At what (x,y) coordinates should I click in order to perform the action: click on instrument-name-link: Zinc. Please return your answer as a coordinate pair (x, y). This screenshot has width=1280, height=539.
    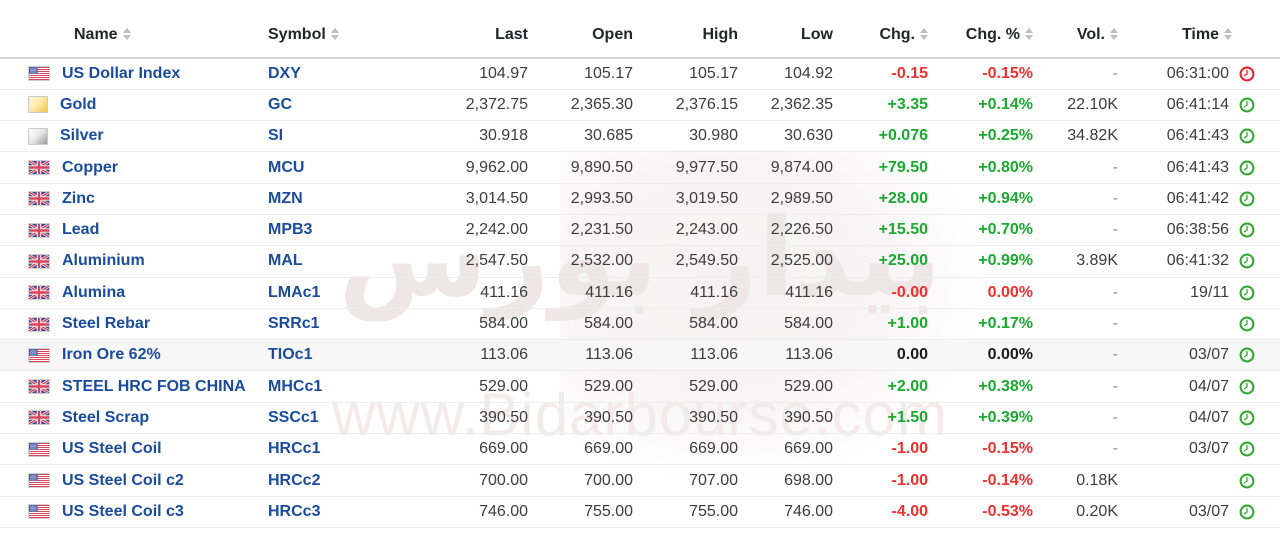
    Looking at the image, I should click on (78, 199).